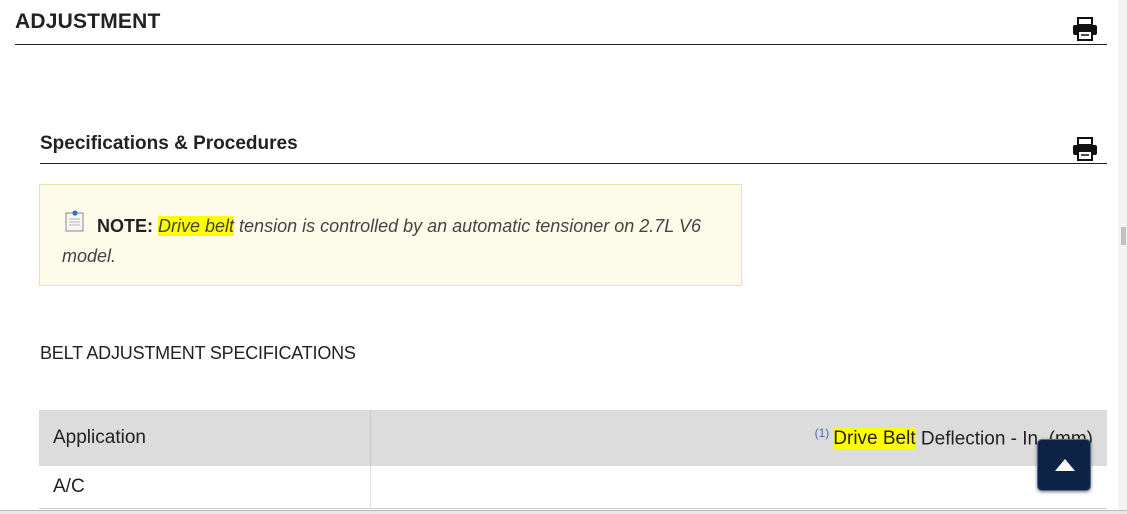 The height and width of the screenshot is (514, 1127). Describe the element at coordinates (198, 353) in the screenshot. I see `table-title: BELT ADJUSTMENT SPECIFICATIONS` at that location.